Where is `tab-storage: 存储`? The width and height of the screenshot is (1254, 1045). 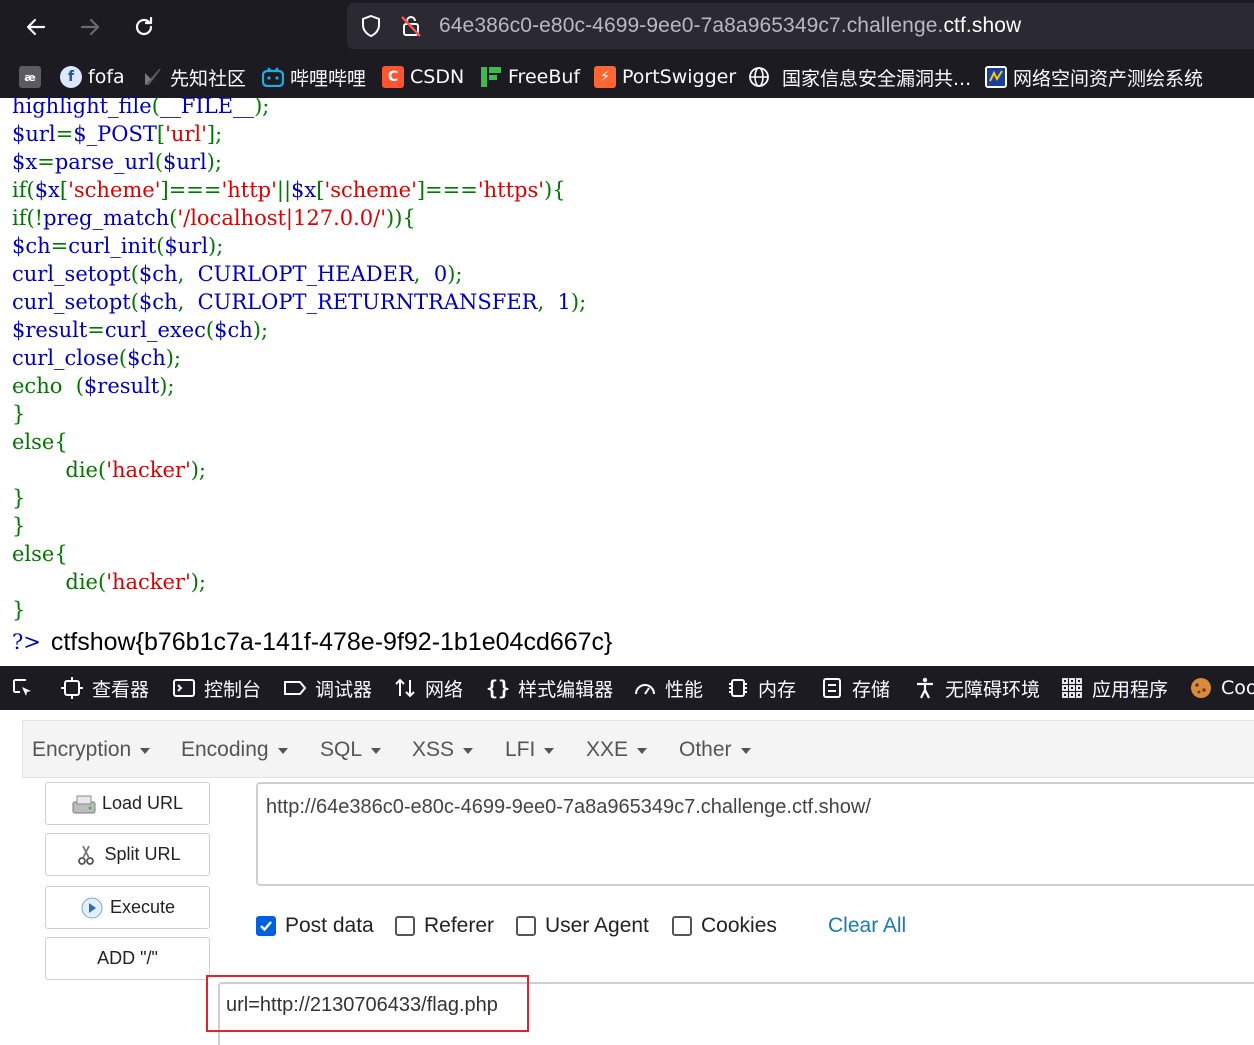 tab-storage: 存储 is located at coordinates (855, 688).